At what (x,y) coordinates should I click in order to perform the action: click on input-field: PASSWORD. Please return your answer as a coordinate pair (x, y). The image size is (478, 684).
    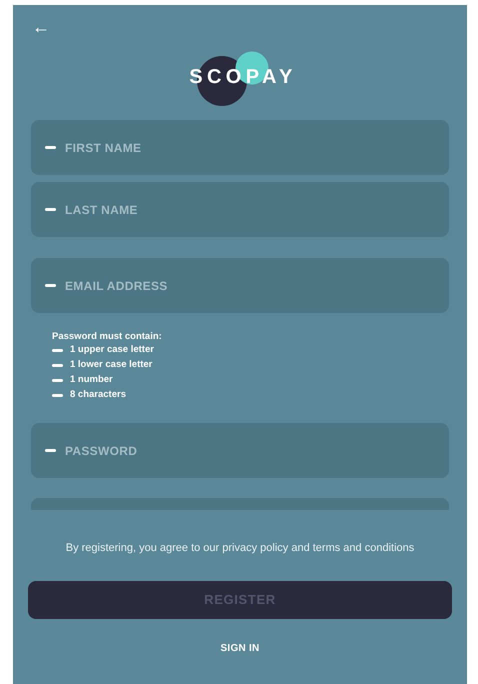
    Looking at the image, I should click on (240, 450).